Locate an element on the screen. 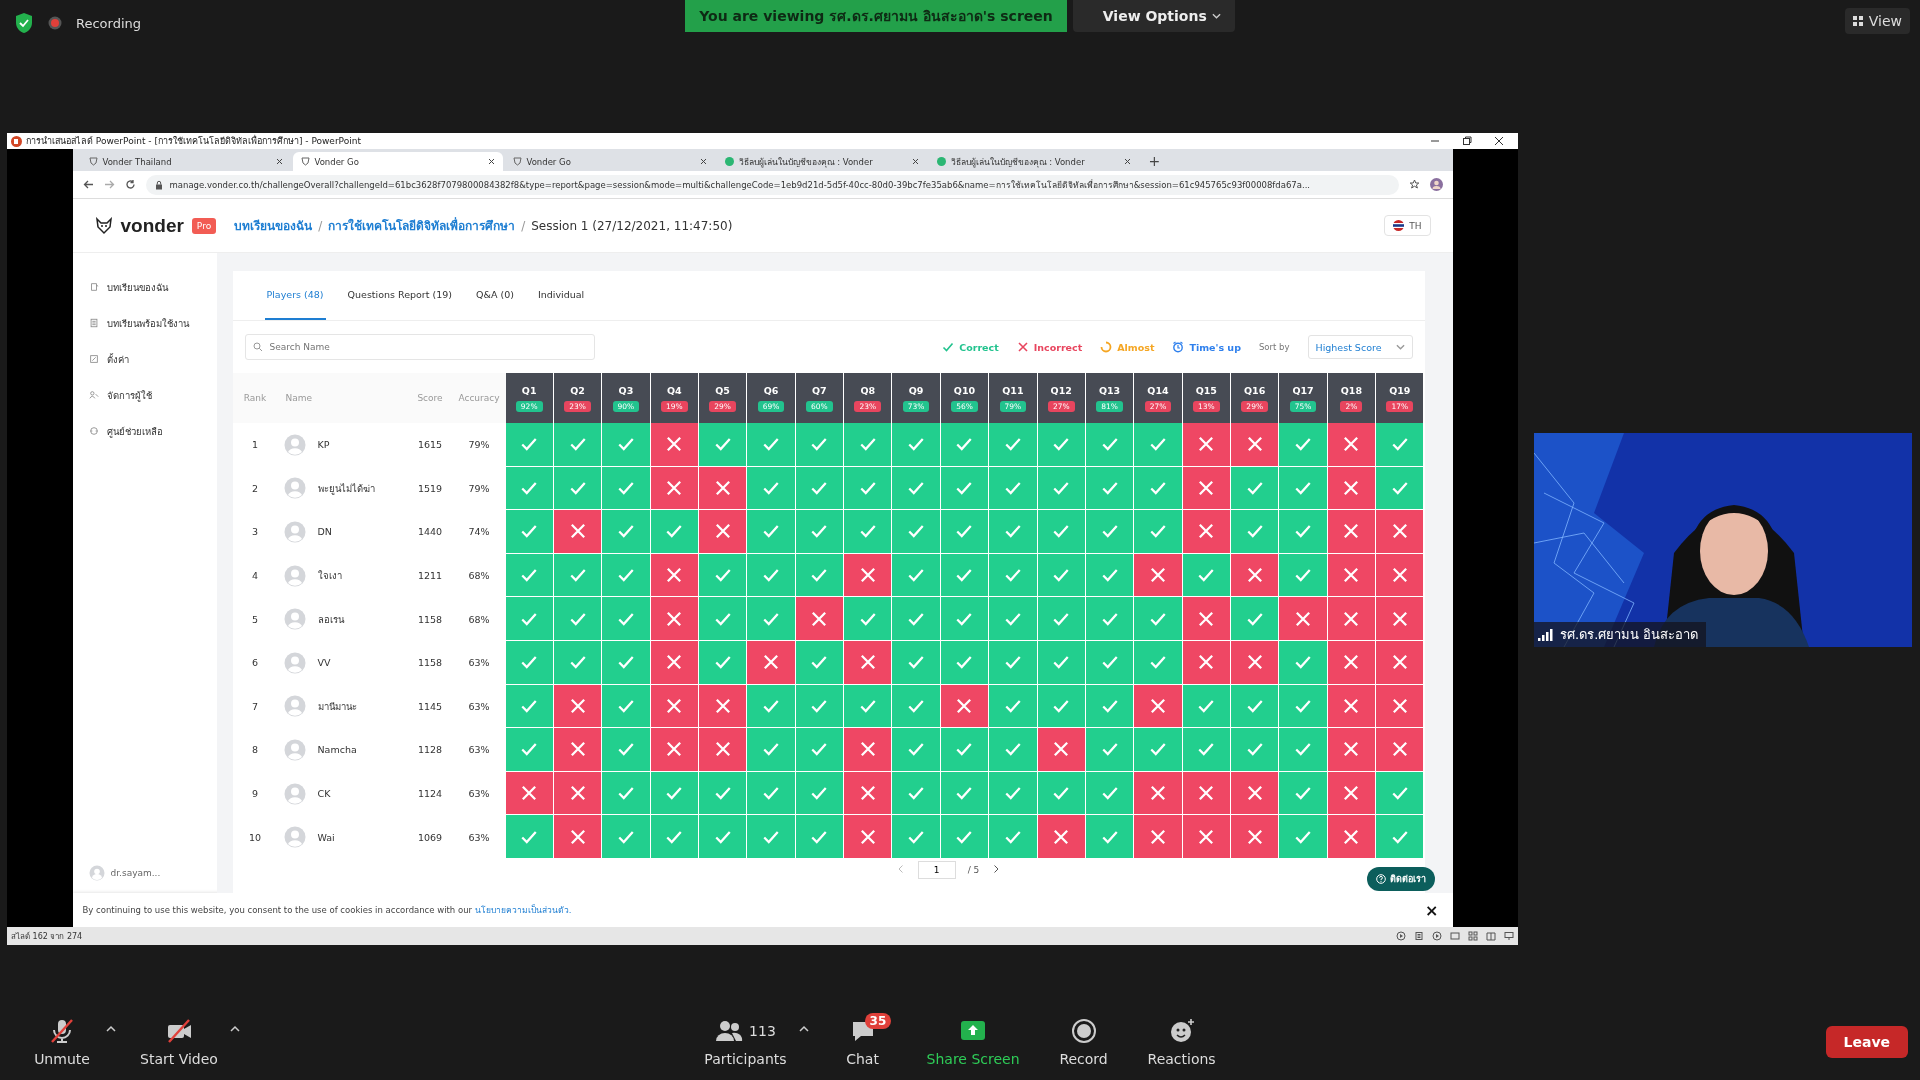 This screenshot has height=1080, width=1920. sidebar-item: ศูนย์ช่วยเหลือ is located at coordinates (152, 431).